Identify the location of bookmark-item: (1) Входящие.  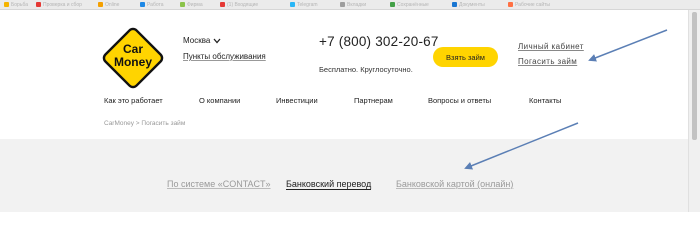
(239, 4).